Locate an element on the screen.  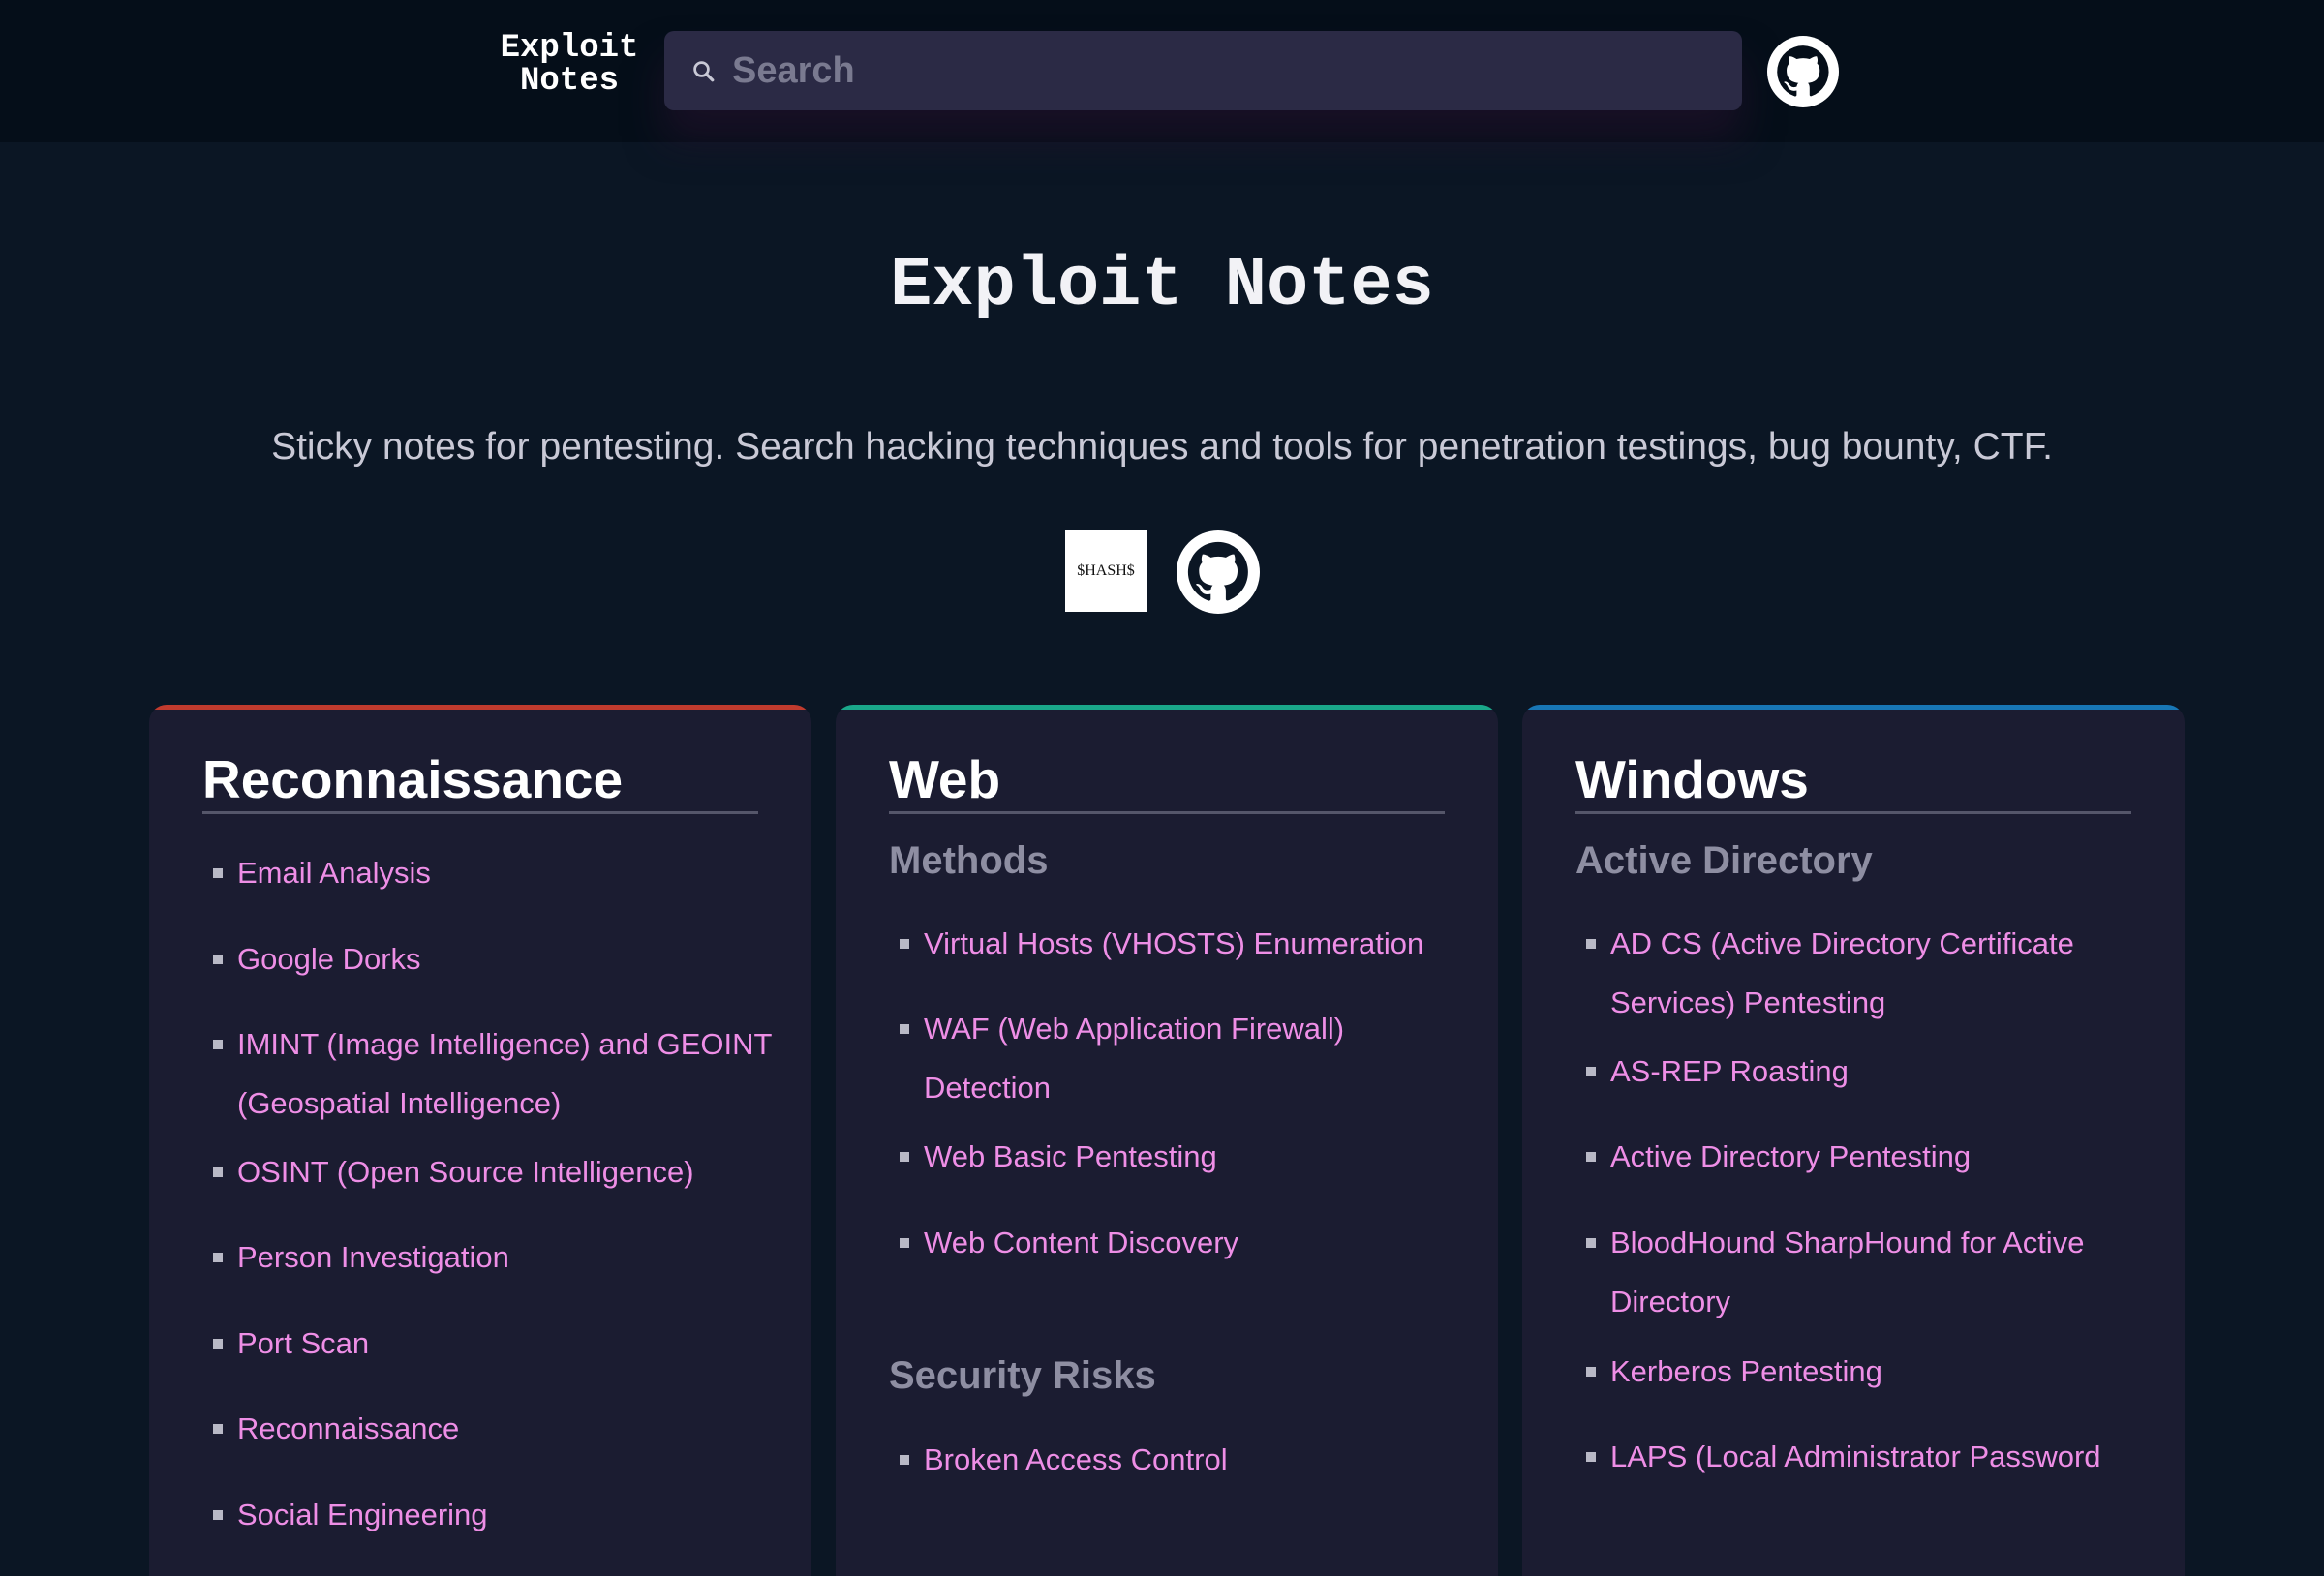
site-logo: Exploit Notes is located at coordinates (569, 65).